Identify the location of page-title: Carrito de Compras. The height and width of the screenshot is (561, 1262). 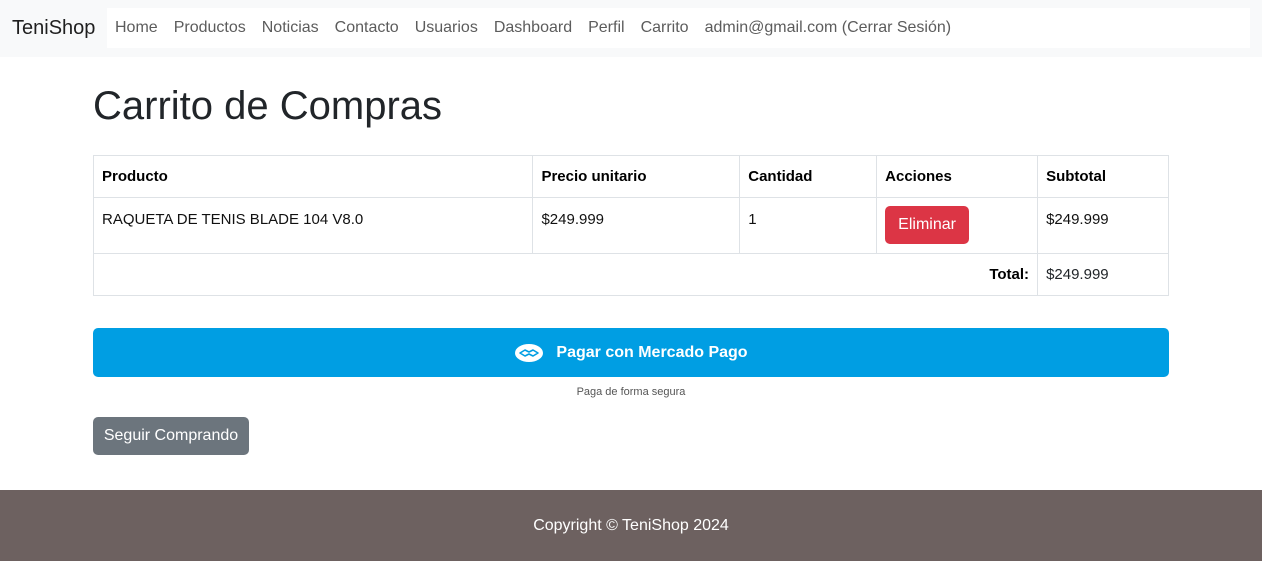
(268, 106).